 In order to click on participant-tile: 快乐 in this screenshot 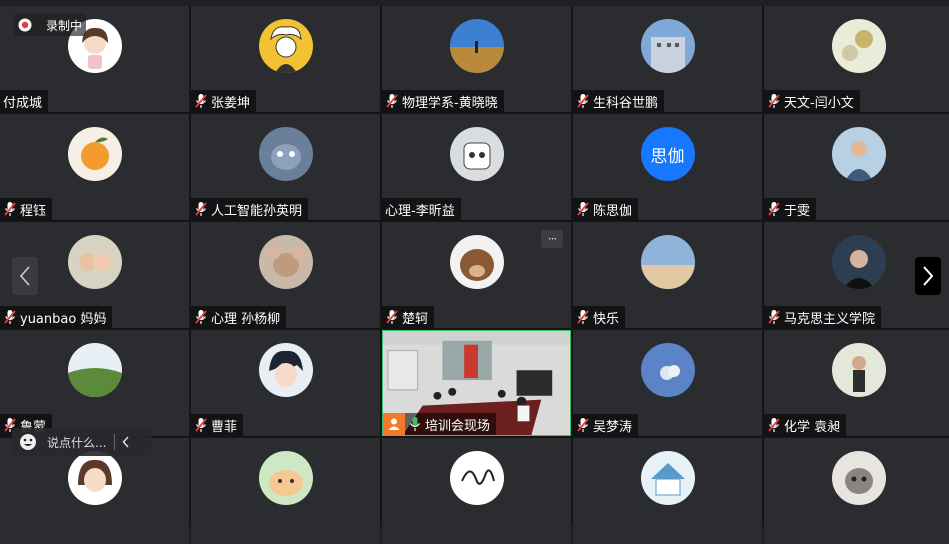, I will do `click(667, 275)`.